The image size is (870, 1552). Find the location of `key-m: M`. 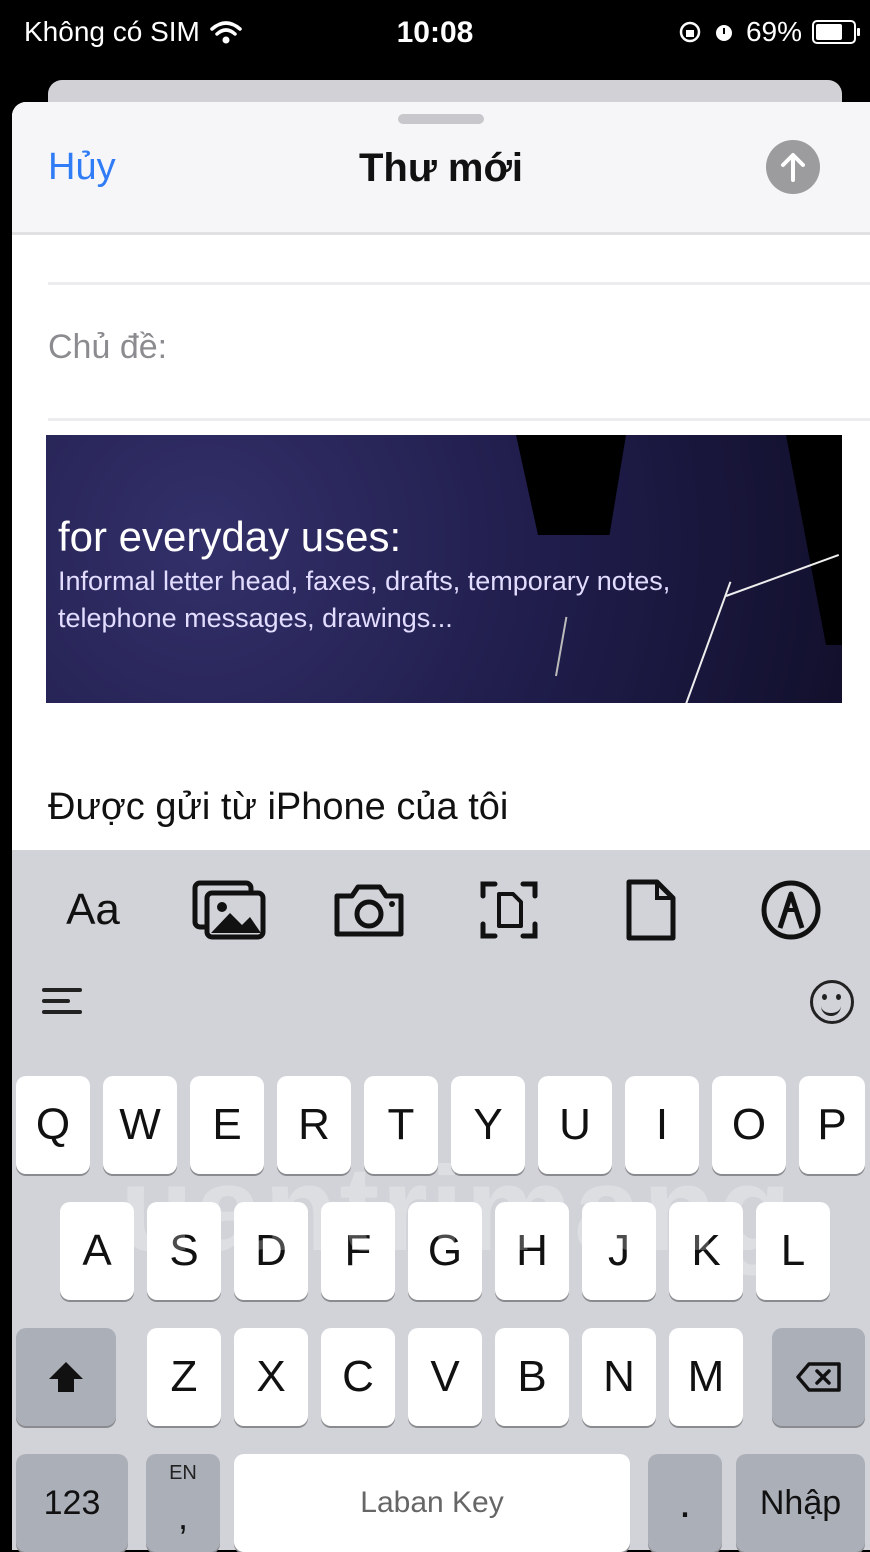

key-m: M is located at coordinates (706, 1377).